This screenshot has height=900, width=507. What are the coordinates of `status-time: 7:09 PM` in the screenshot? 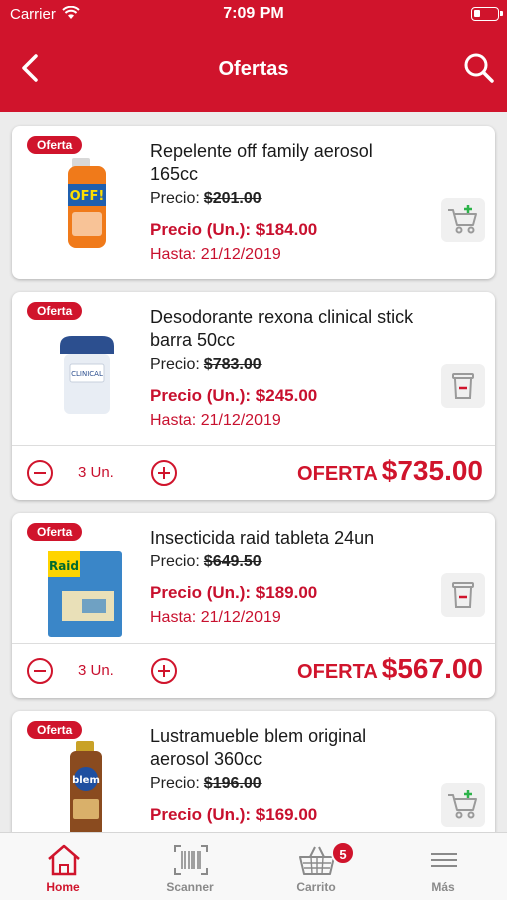 It's located at (253, 13).